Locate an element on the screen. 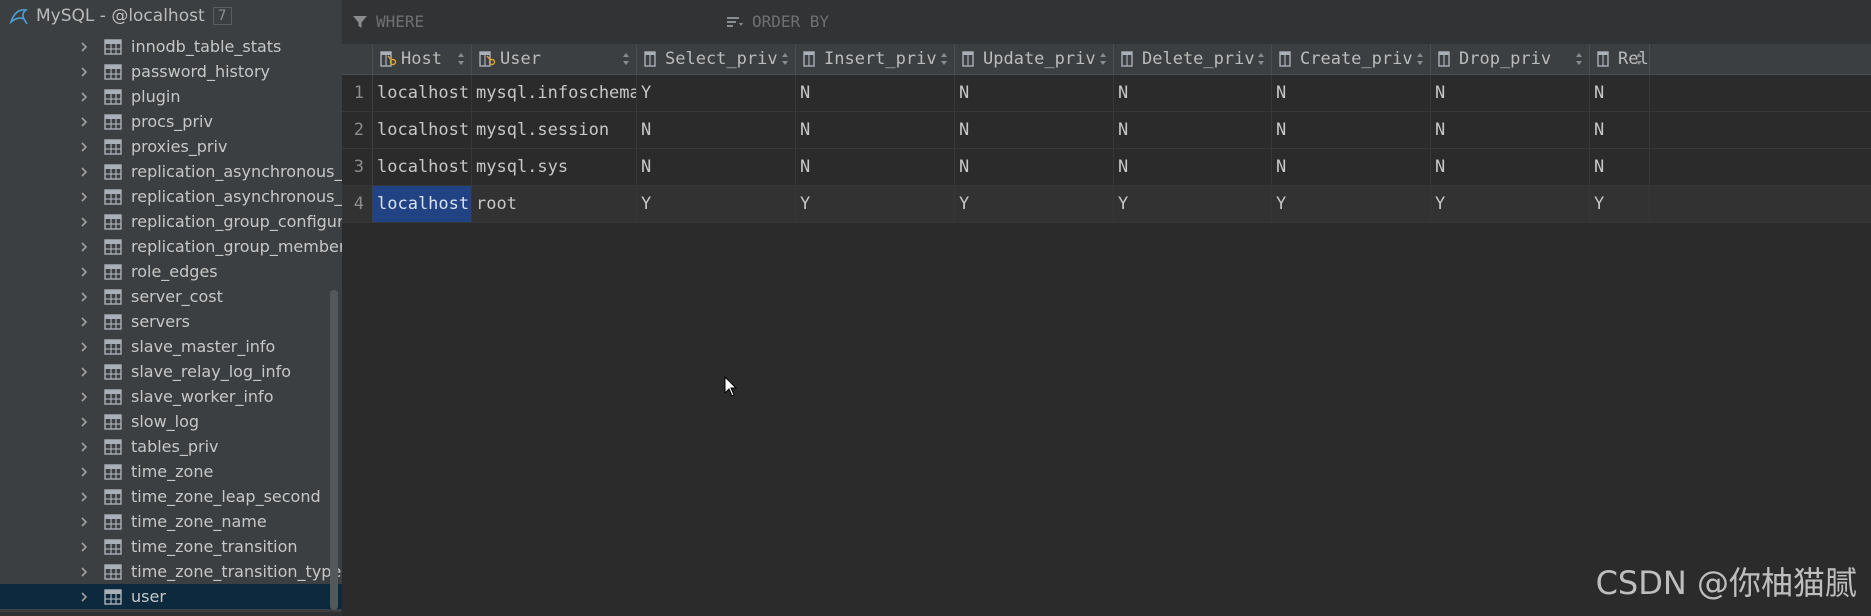 Image resolution: width=1871 pixels, height=616 pixels. cell-user: mysql.session is located at coordinates (554, 130).